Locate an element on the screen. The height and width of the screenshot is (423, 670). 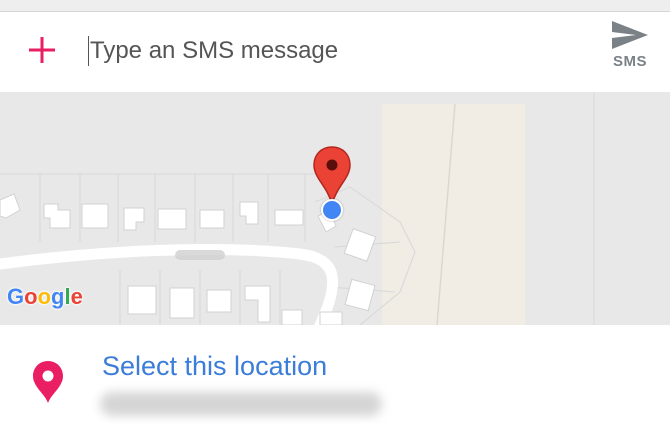
send-sms-button: SMS is located at coordinates (630, 54).